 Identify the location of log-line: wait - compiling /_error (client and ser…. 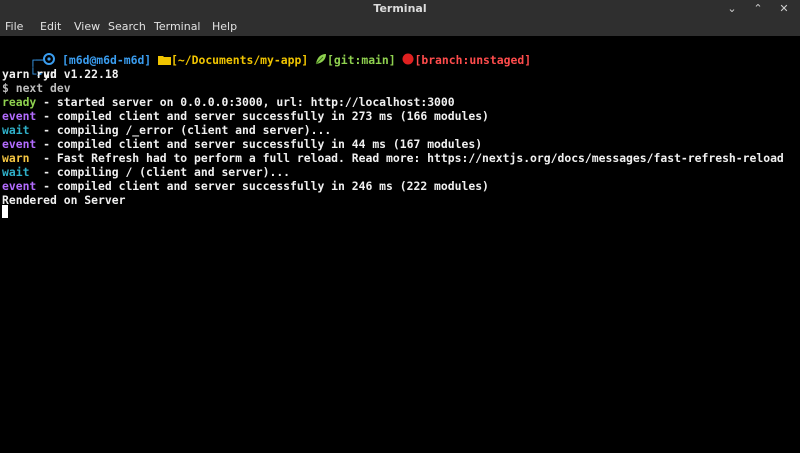
(166, 130).